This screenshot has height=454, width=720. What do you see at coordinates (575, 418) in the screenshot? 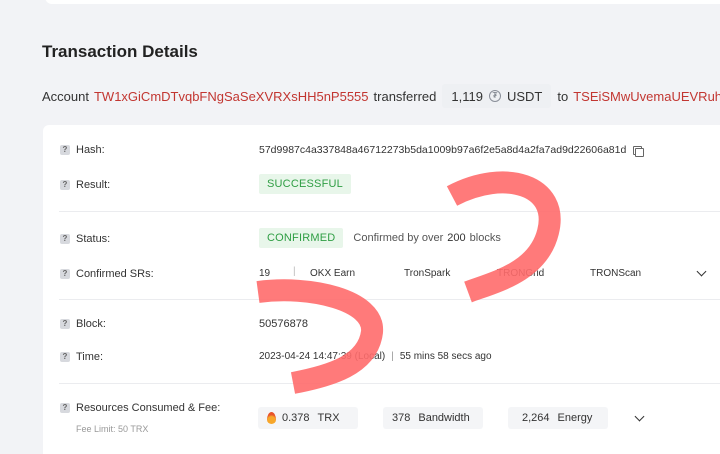
I see `energy-unit: Energy` at bounding box center [575, 418].